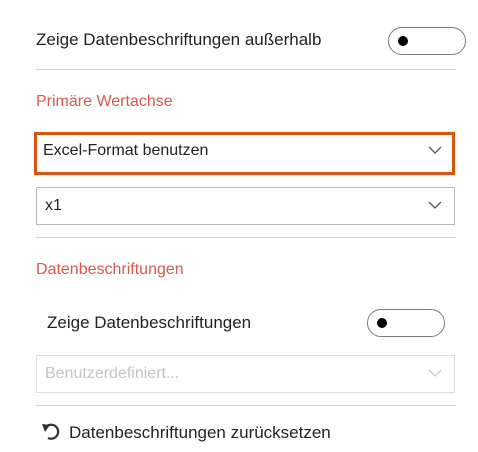  I want to click on show-labels-outside-label: Zeige Datenbeschriftungen außerhalb, so click(179, 39).